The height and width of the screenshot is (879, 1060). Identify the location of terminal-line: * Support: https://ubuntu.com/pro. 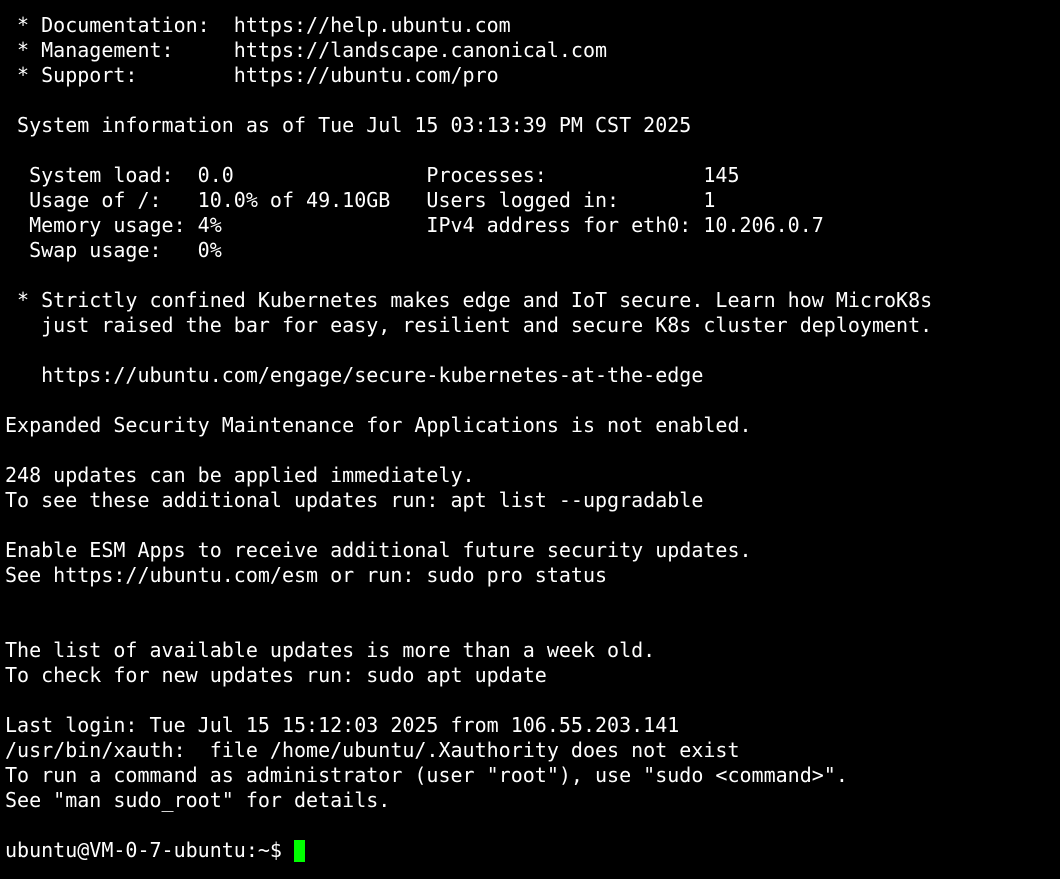
(252, 75).